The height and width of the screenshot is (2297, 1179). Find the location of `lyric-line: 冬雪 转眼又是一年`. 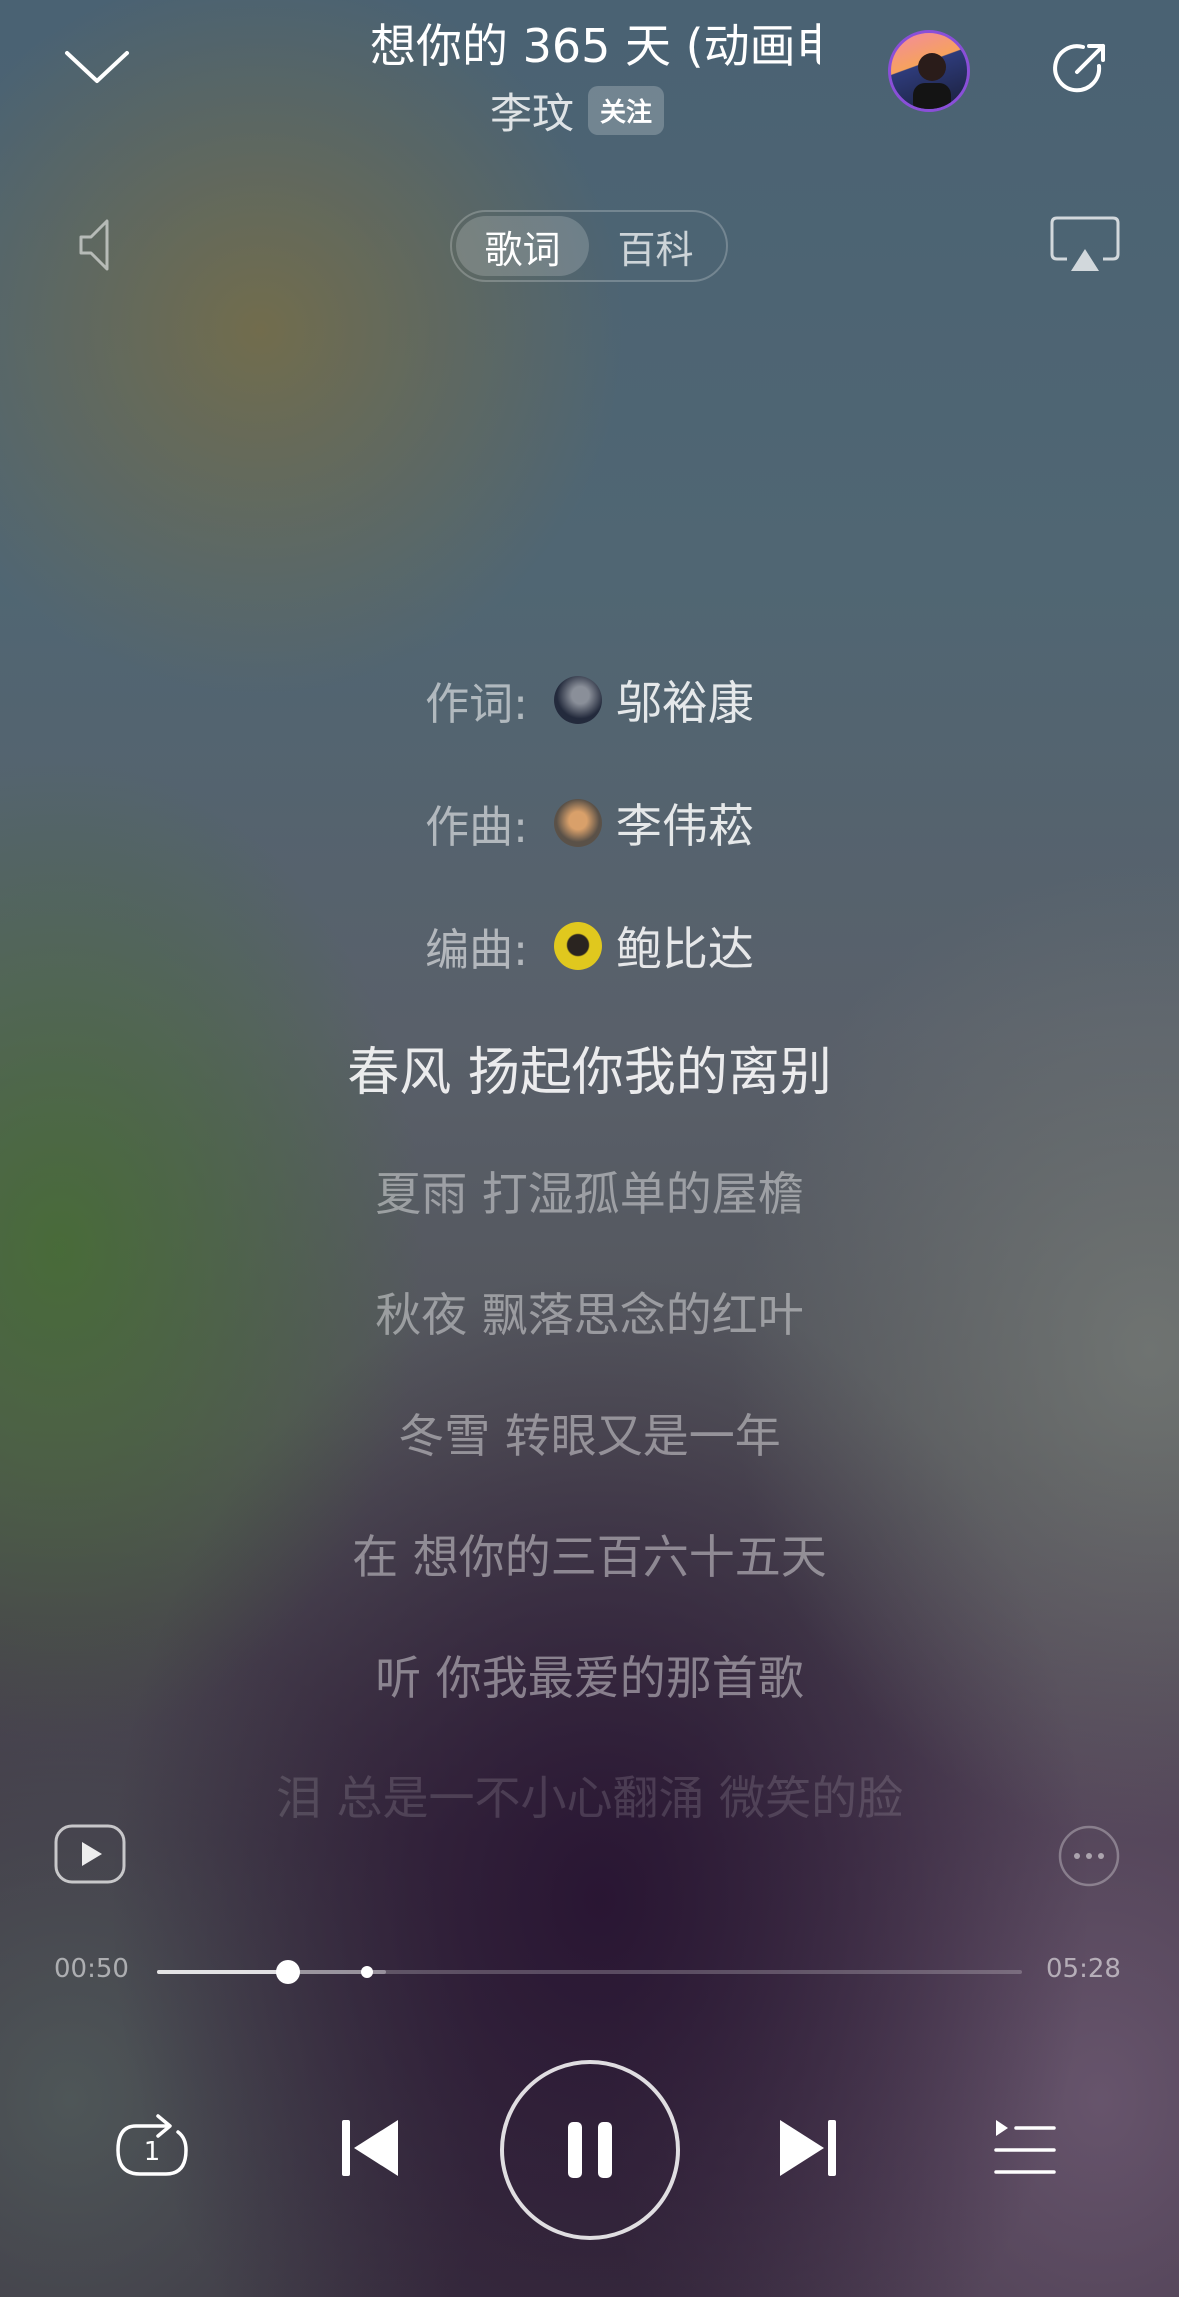

lyric-line: 冬雪 转眼又是一年 is located at coordinates (589, 1433).